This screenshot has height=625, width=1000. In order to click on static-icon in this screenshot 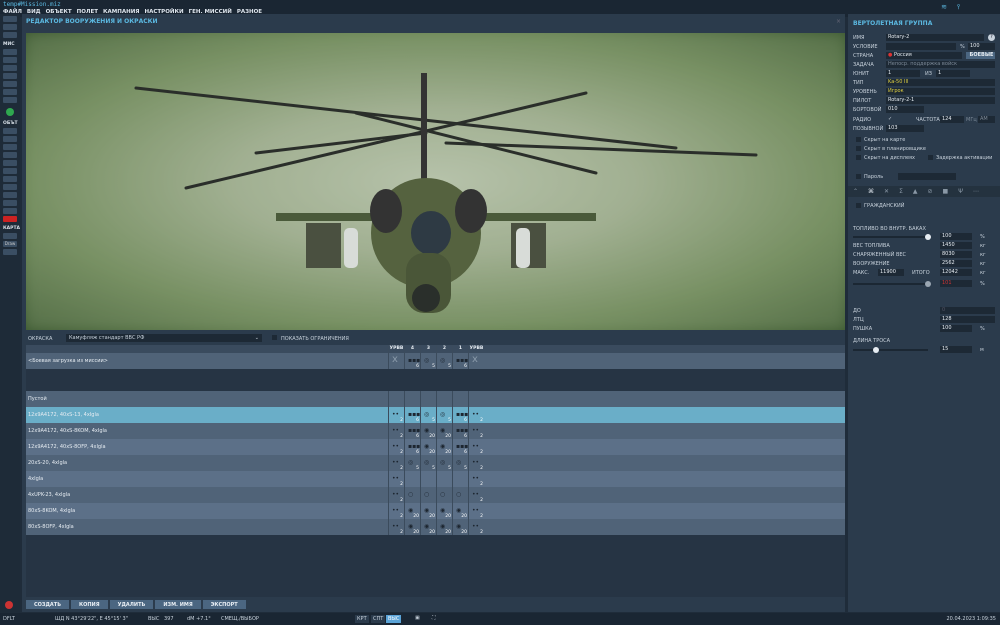, I will do `click(10, 163)`.